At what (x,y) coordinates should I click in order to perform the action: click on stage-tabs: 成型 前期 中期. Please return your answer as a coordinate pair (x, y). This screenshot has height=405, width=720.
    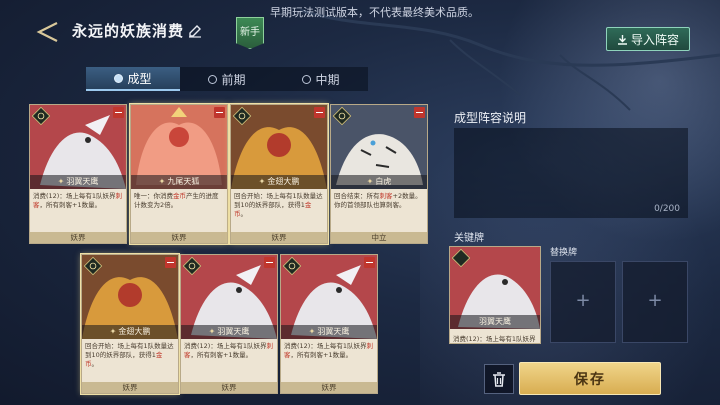
    Looking at the image, I should click on (227, 79).